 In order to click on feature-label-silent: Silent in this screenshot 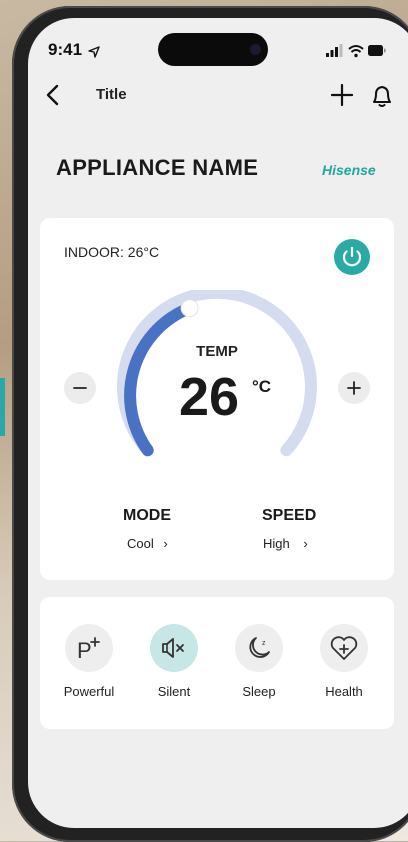, I will do `click(174, 691)`.